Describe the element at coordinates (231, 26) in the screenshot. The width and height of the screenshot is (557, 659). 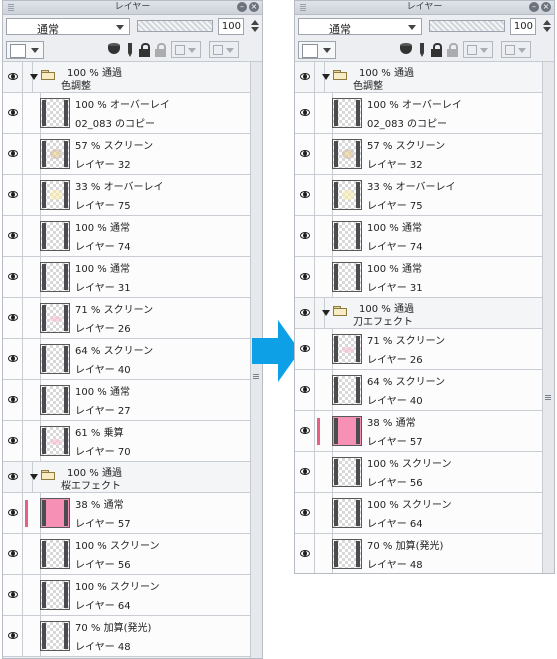
I see `opacity-input: 100` at that location.